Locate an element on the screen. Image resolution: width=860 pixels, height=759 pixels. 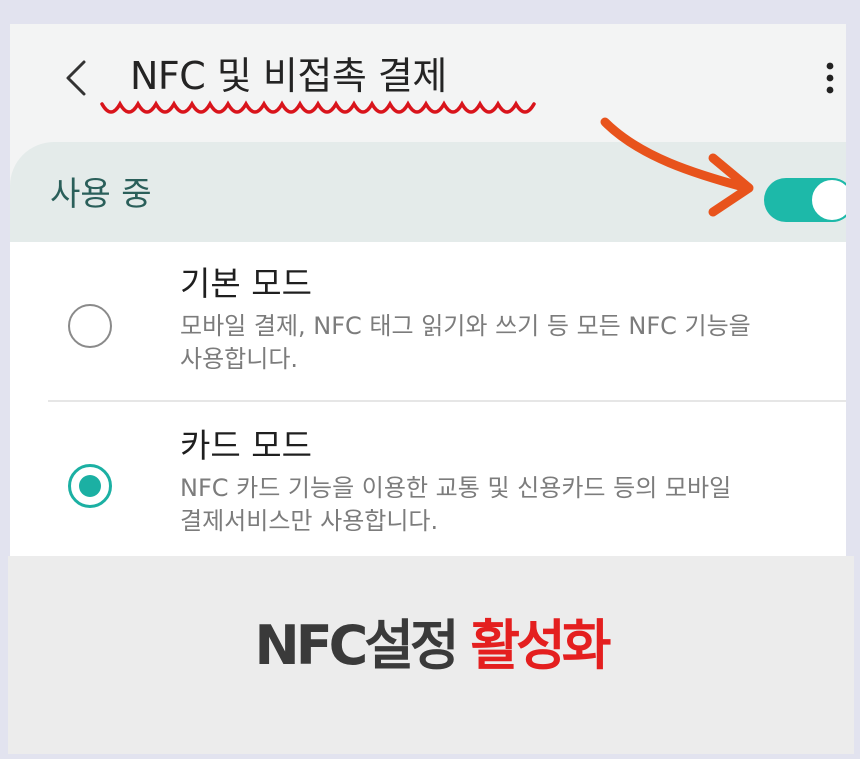
more-options-button is located at coordinates (830, 78).